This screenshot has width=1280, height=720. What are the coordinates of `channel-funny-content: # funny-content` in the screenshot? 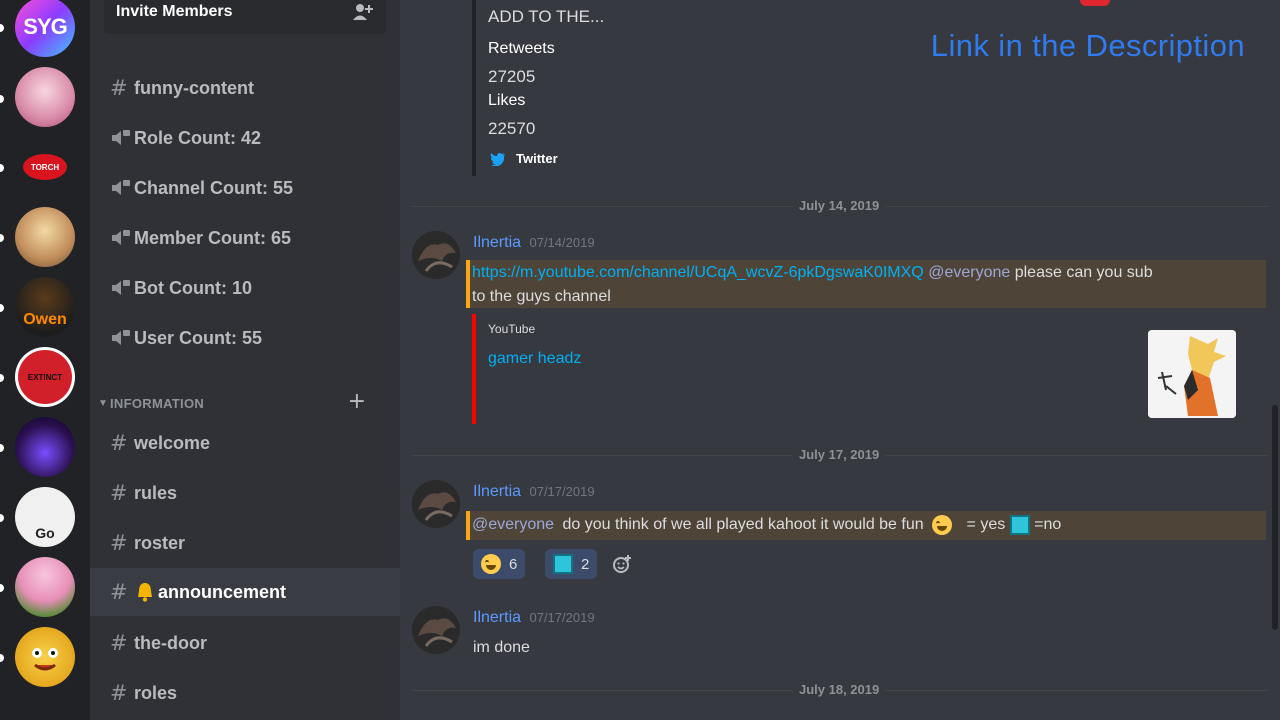 It's located at (245, 88).